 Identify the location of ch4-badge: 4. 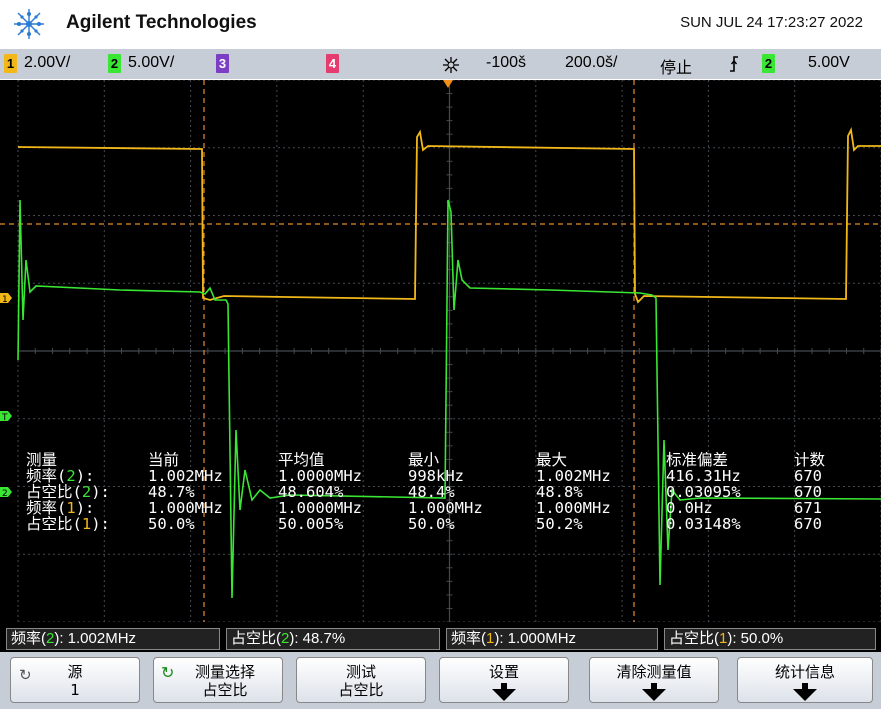
(332, 63).